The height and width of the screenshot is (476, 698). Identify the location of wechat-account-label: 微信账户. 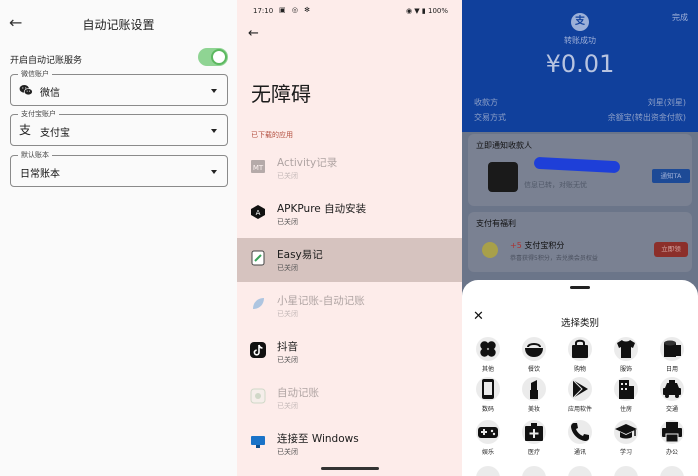
(35, 74).